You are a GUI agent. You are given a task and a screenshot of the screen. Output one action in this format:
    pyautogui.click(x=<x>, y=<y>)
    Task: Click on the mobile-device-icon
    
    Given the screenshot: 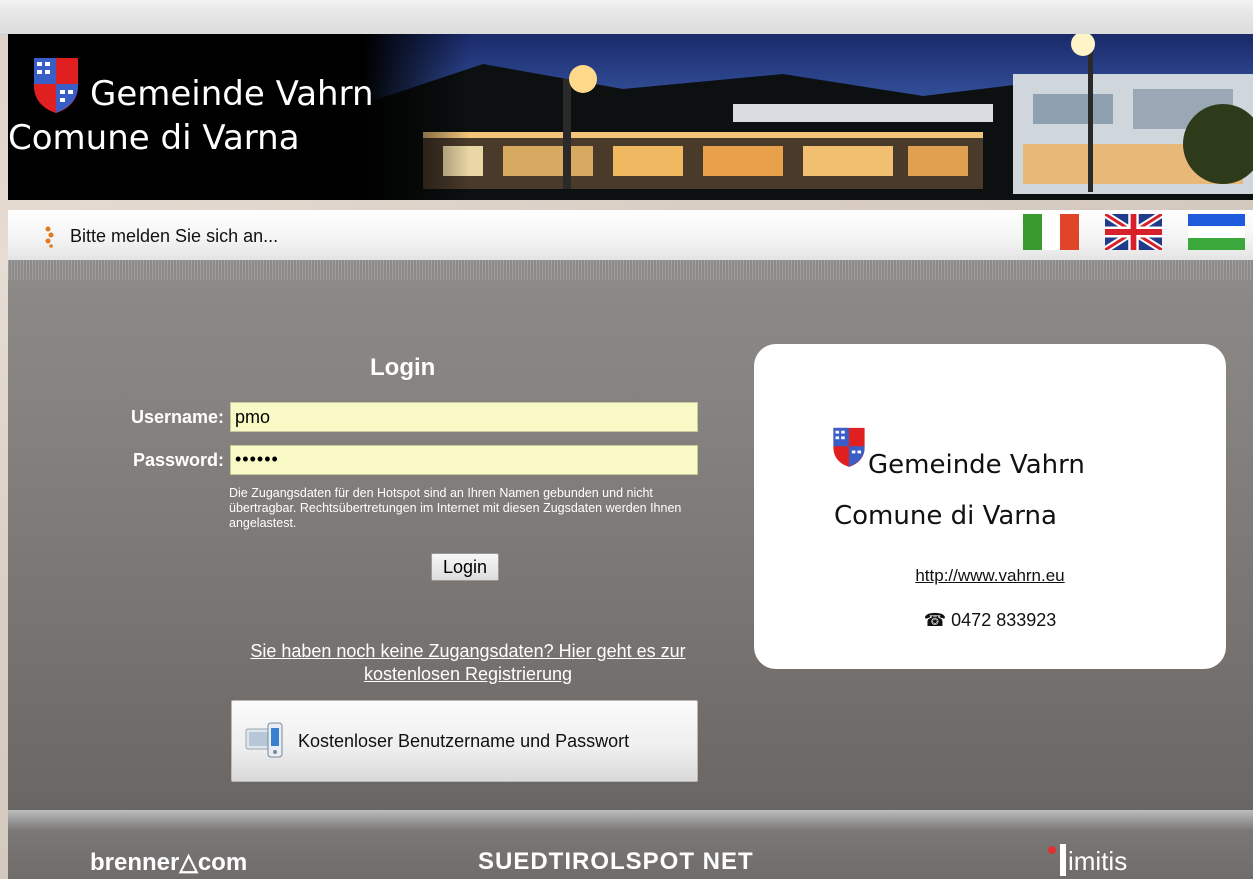 What is the action you would take?
    pyautogui.click(x=264, y=740)
    